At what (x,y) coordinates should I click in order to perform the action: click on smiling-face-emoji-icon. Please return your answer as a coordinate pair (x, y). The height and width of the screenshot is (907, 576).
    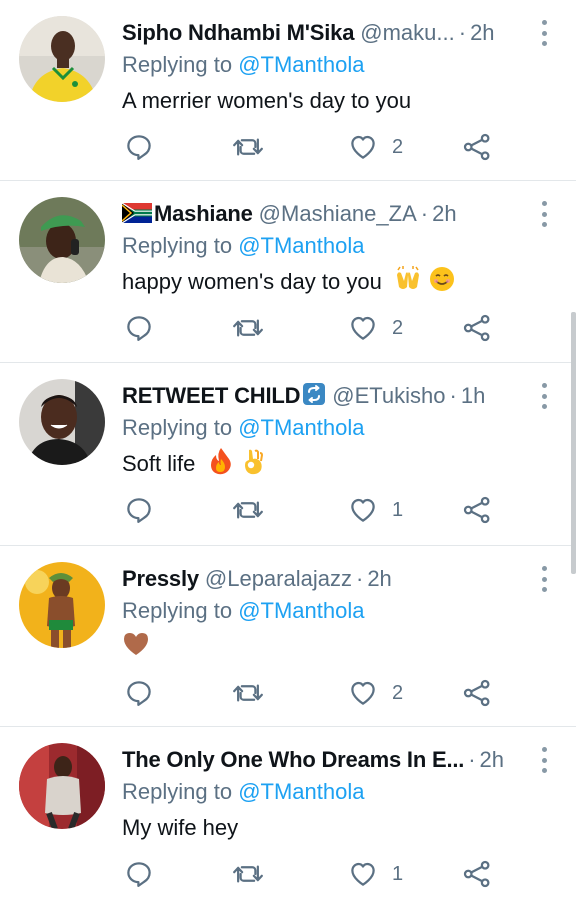
    Looking at the image, I should click on (441, 279).